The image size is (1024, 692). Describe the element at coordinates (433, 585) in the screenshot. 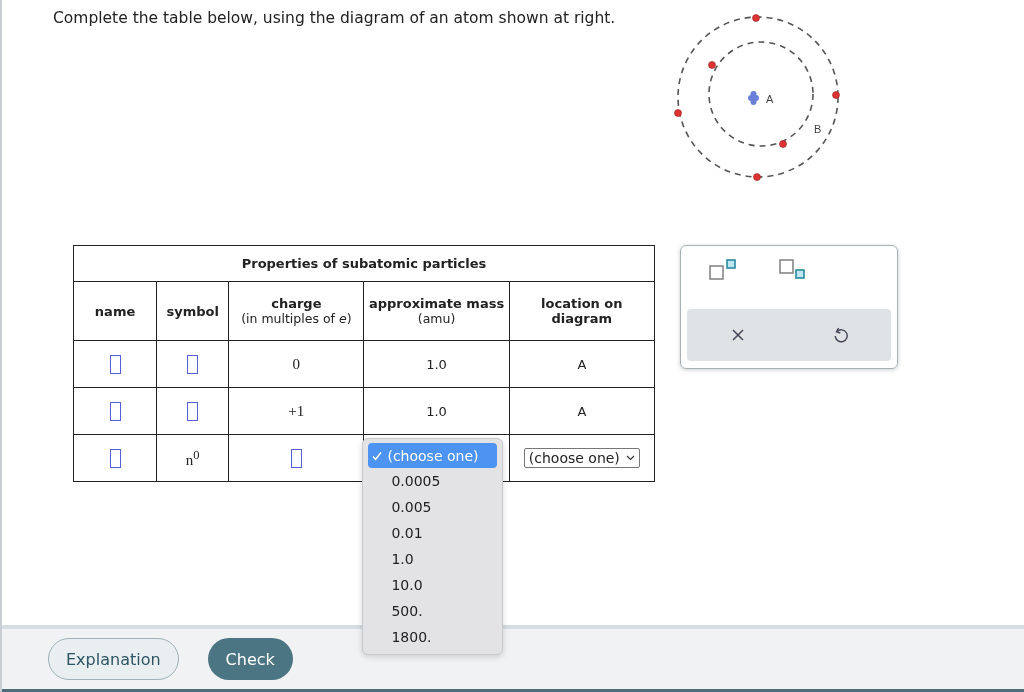

I see `dropdown-option: 10.0` at that location.